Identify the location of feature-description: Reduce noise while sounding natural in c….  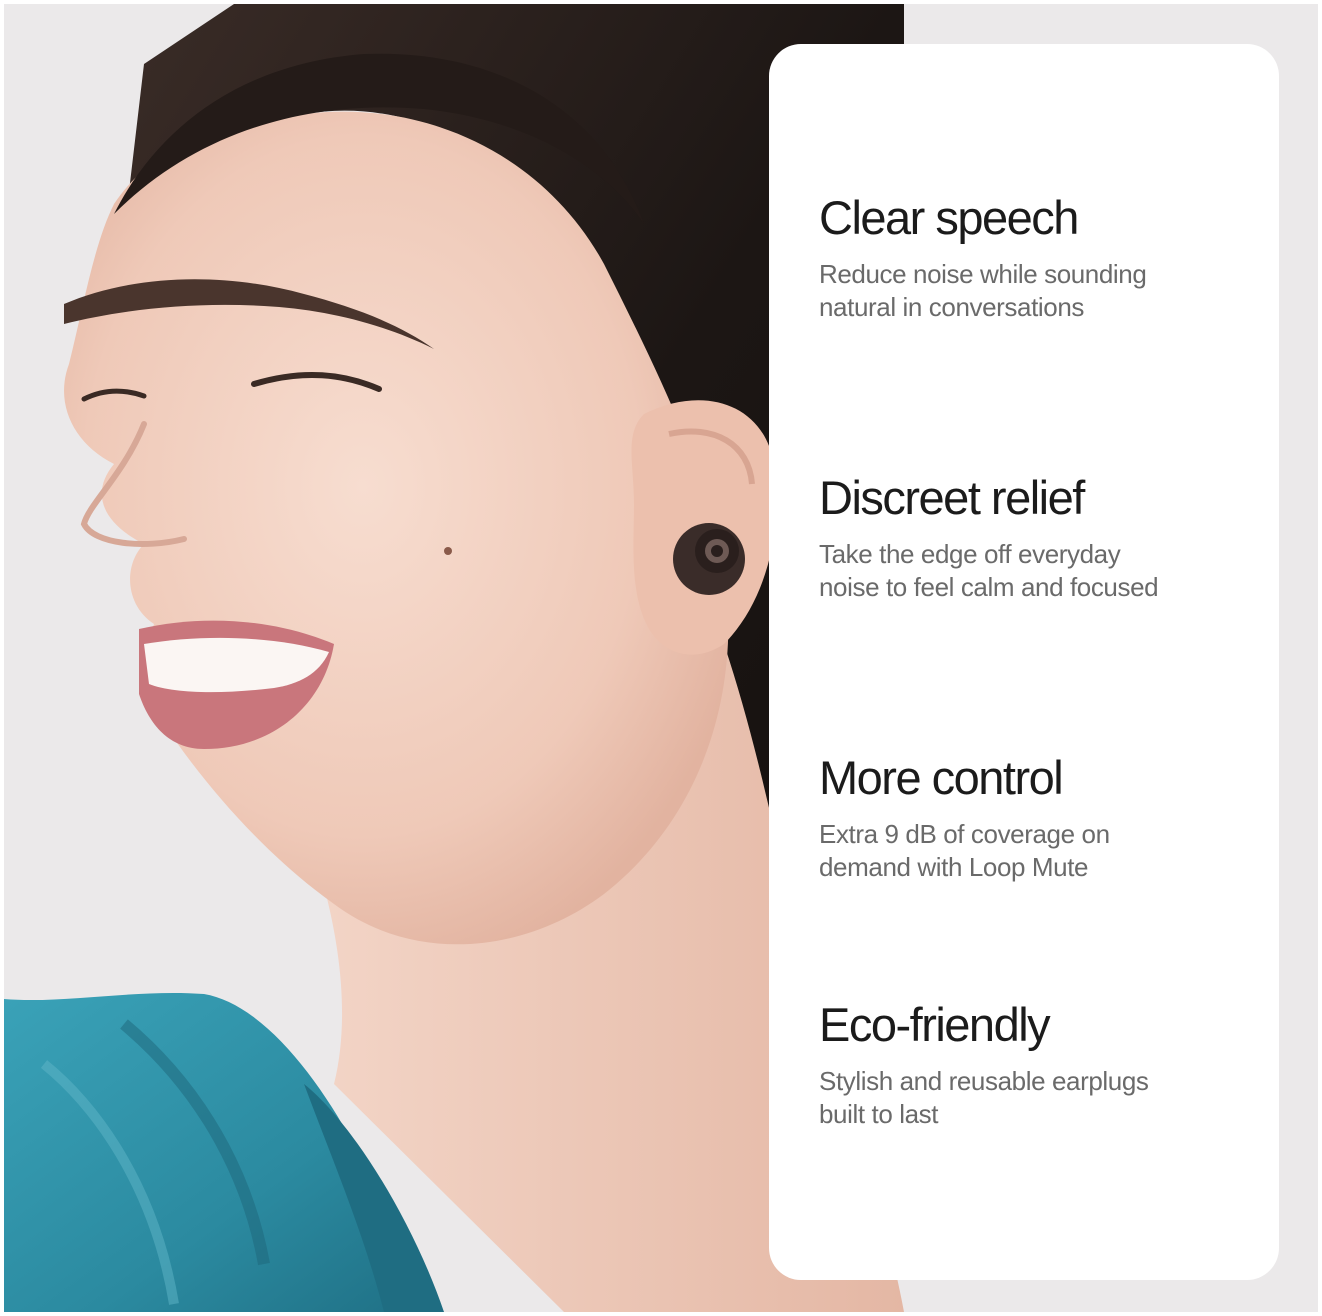
(983, 290).